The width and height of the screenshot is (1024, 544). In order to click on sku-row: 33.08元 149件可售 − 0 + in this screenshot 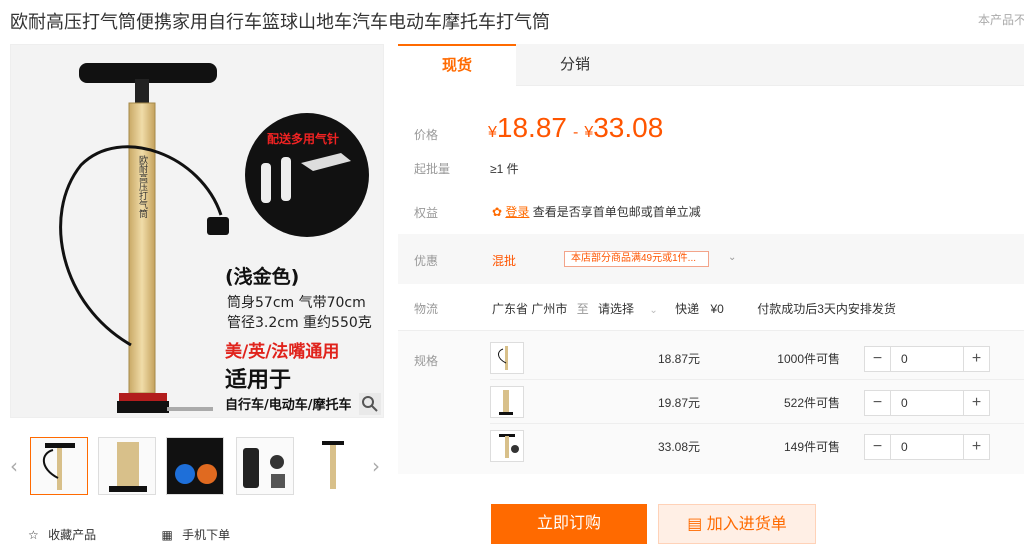, I will do `click(757, 446)`.